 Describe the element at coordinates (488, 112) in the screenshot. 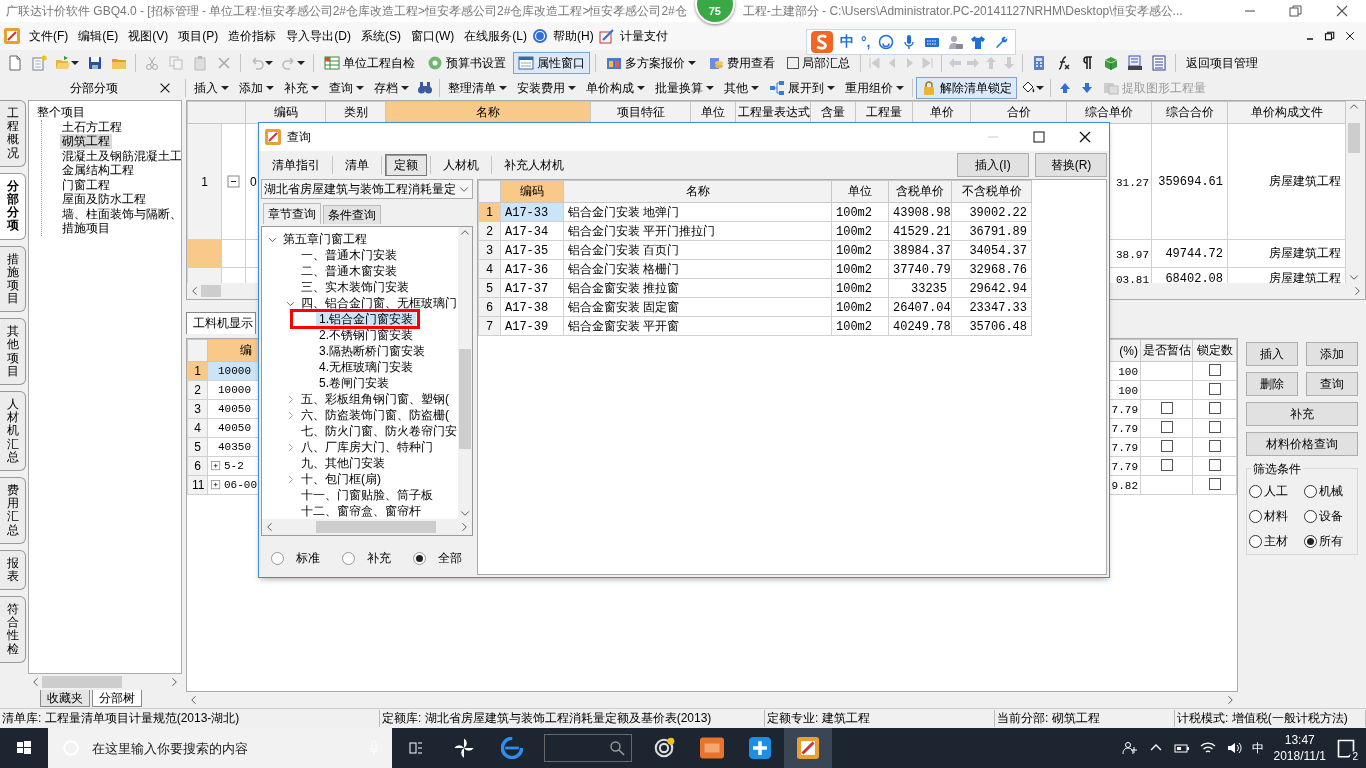

I see `column-header: 名称` at that location.